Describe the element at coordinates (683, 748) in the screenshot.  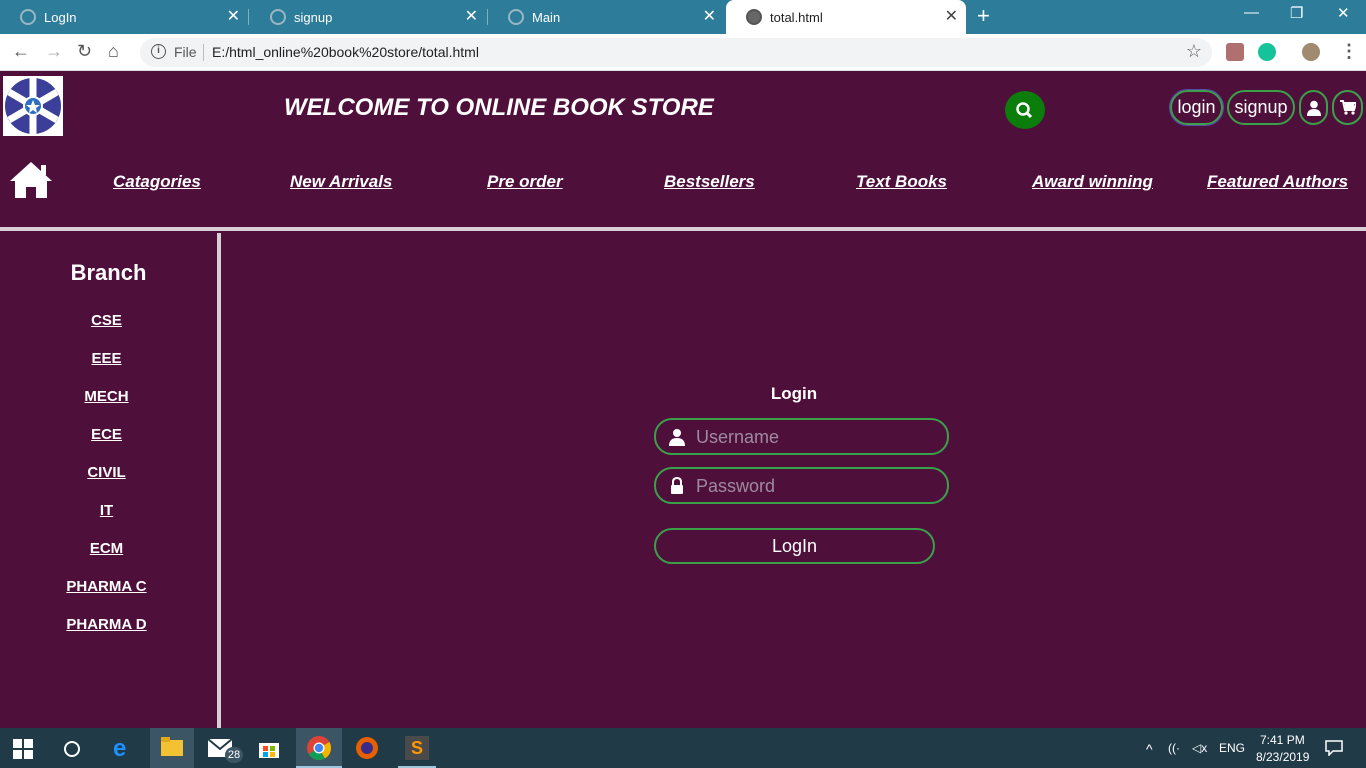
I see `windows-taskbar` at that location.